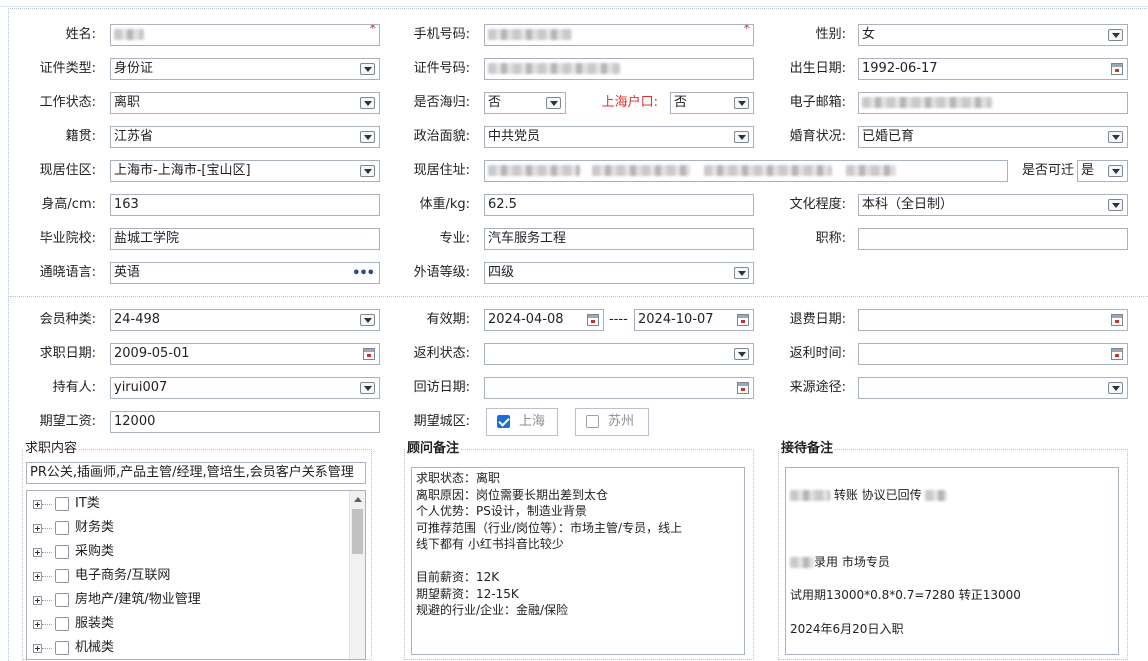 This screenshot has height=661, width=1148. Describe the element at coordinates (245, 422) in the screenshot. I see `salary-field: 12000` at that location.